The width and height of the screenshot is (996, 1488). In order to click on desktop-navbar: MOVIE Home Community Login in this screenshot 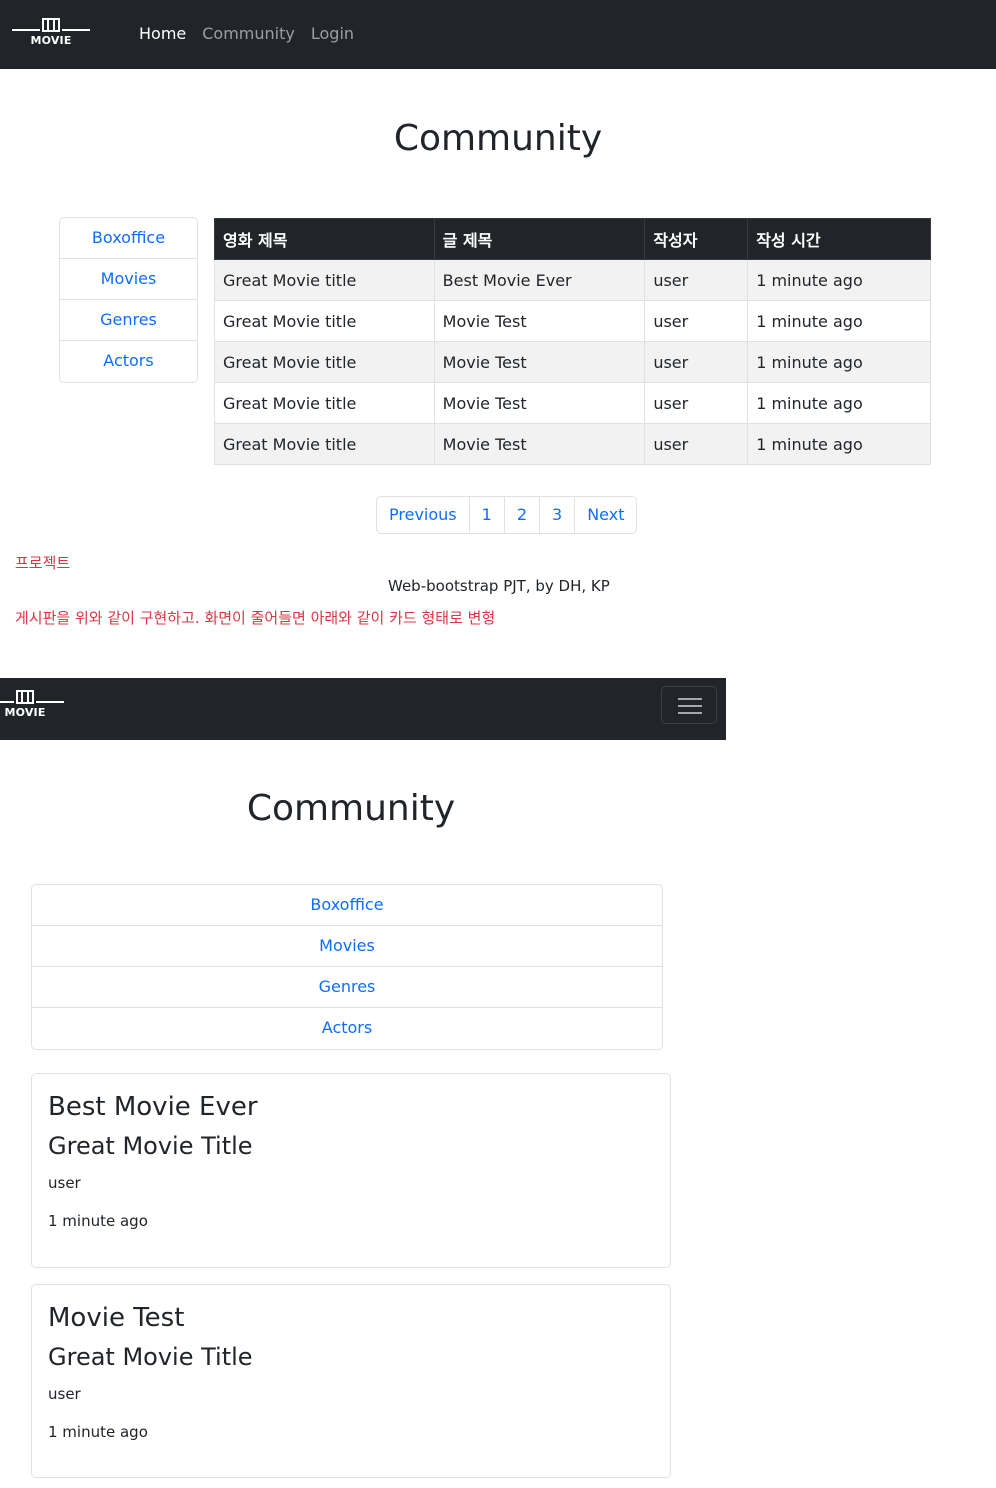, I will do `click(498, 34)`.